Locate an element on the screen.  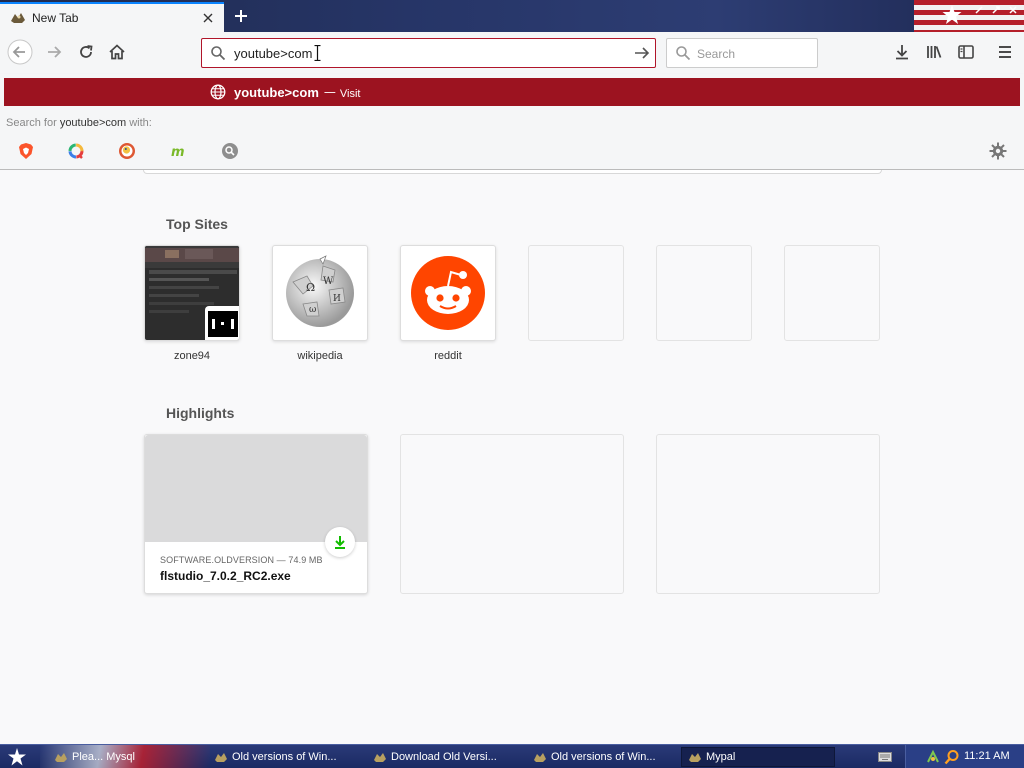
suggestion-action: Visit is located at coordinates (350, 93).